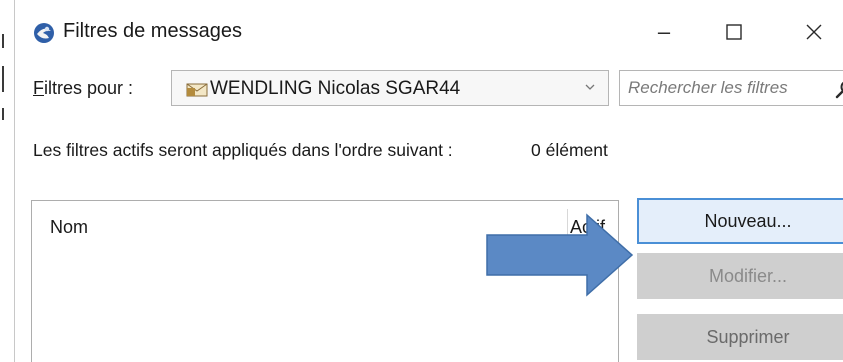  I want to click on filters-for-label-rest: iltres pour :, so click(89, 88).